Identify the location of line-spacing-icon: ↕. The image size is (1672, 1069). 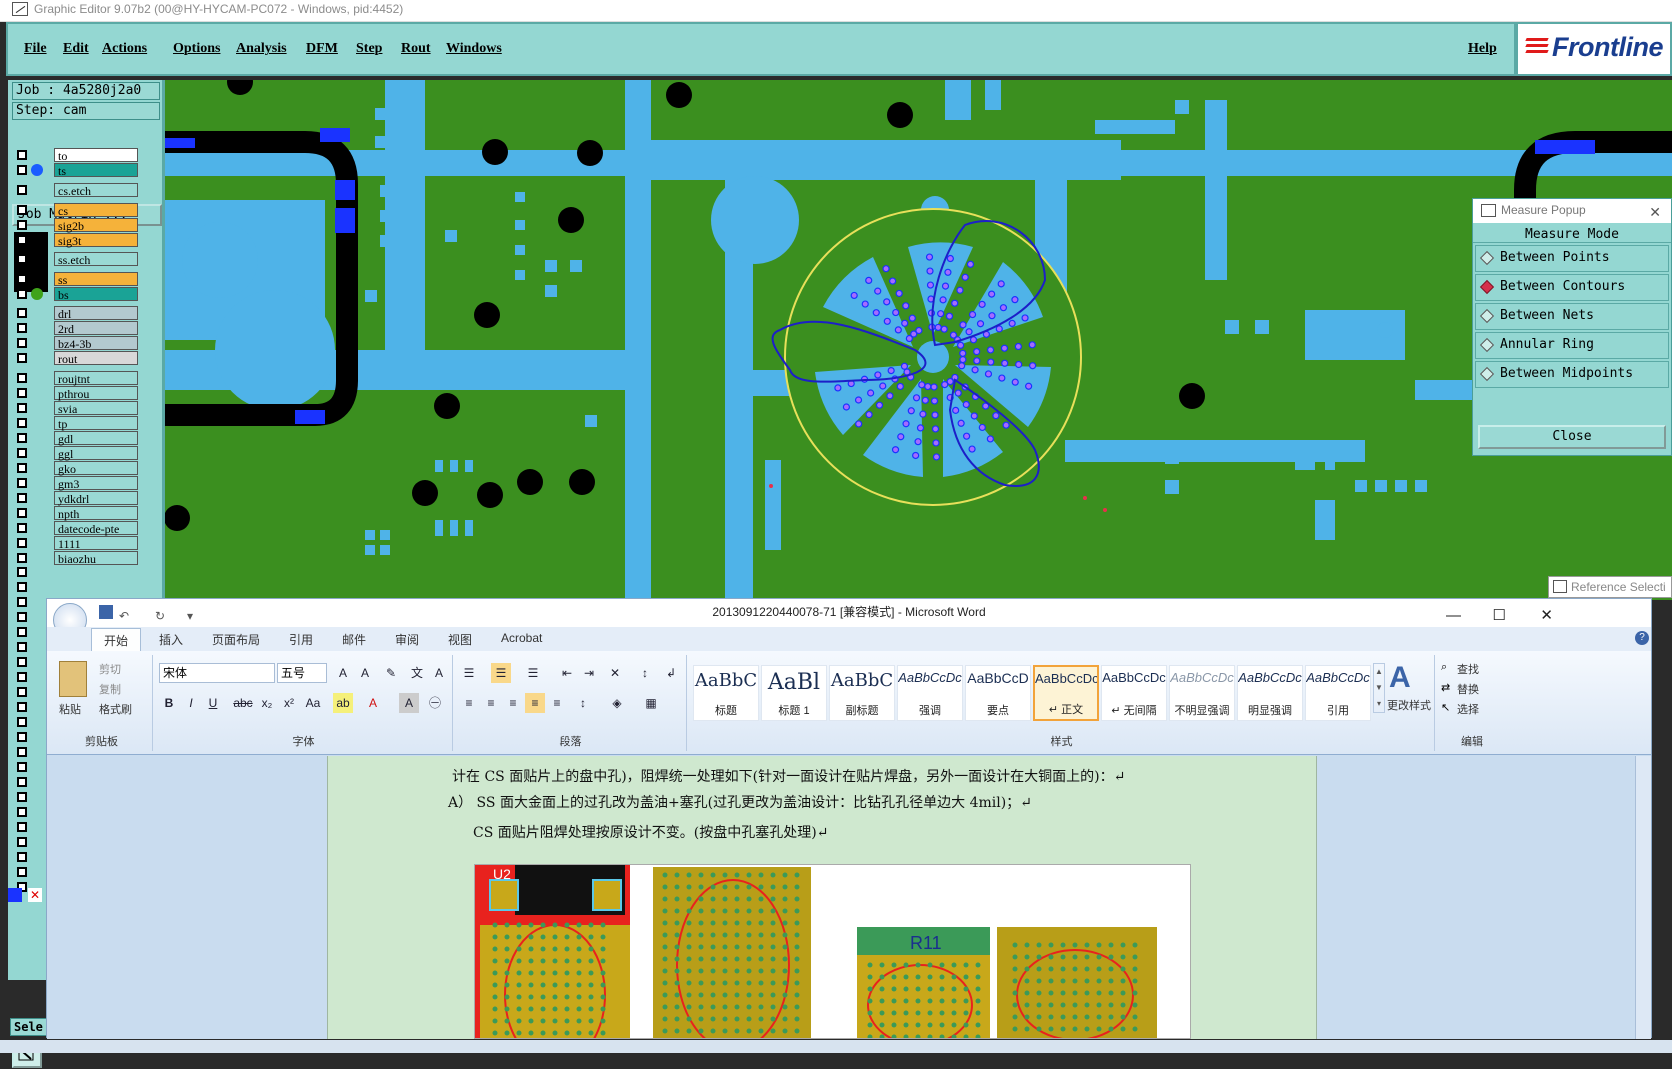
(583, 703).